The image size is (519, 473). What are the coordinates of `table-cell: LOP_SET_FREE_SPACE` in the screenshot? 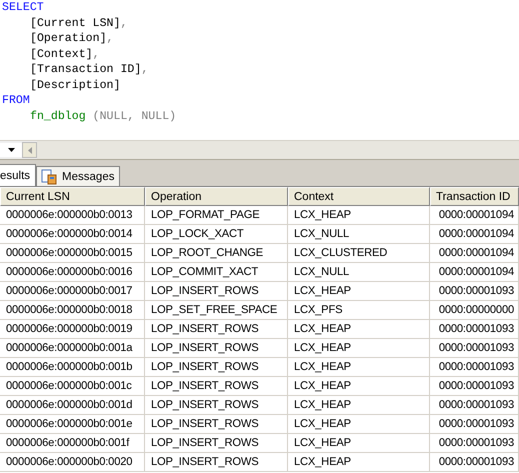 It's located at (216, 310).